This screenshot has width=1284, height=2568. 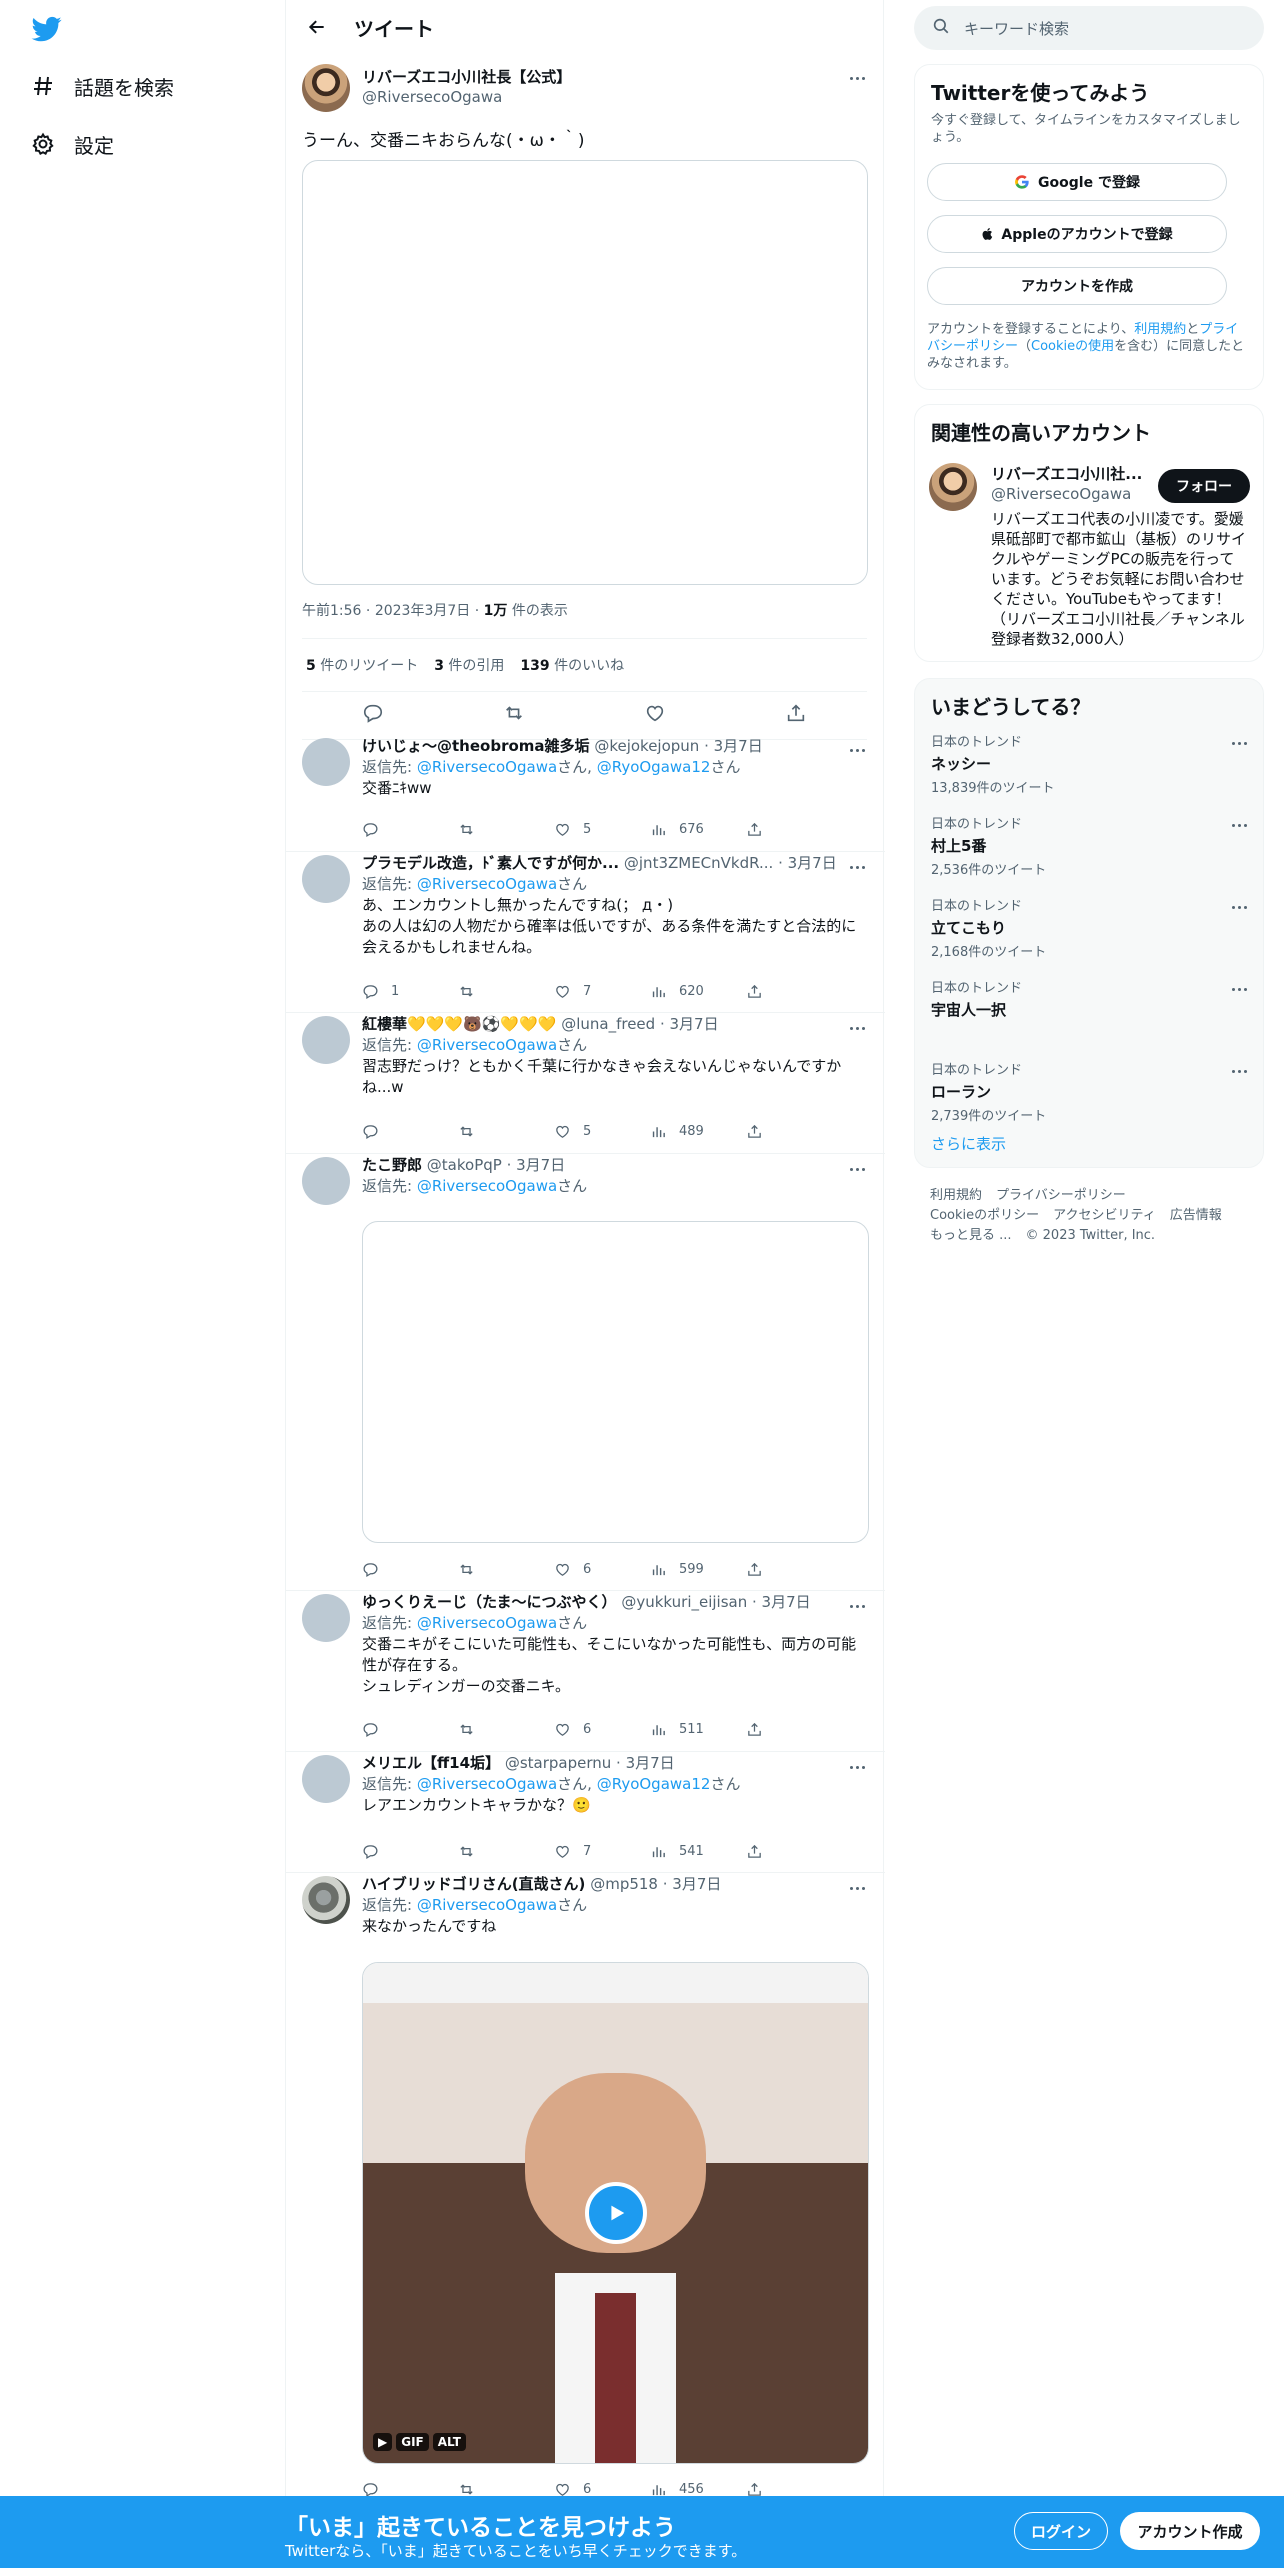 I want to click on quote-count: 3 件の引用, so click(x=469, y=665).